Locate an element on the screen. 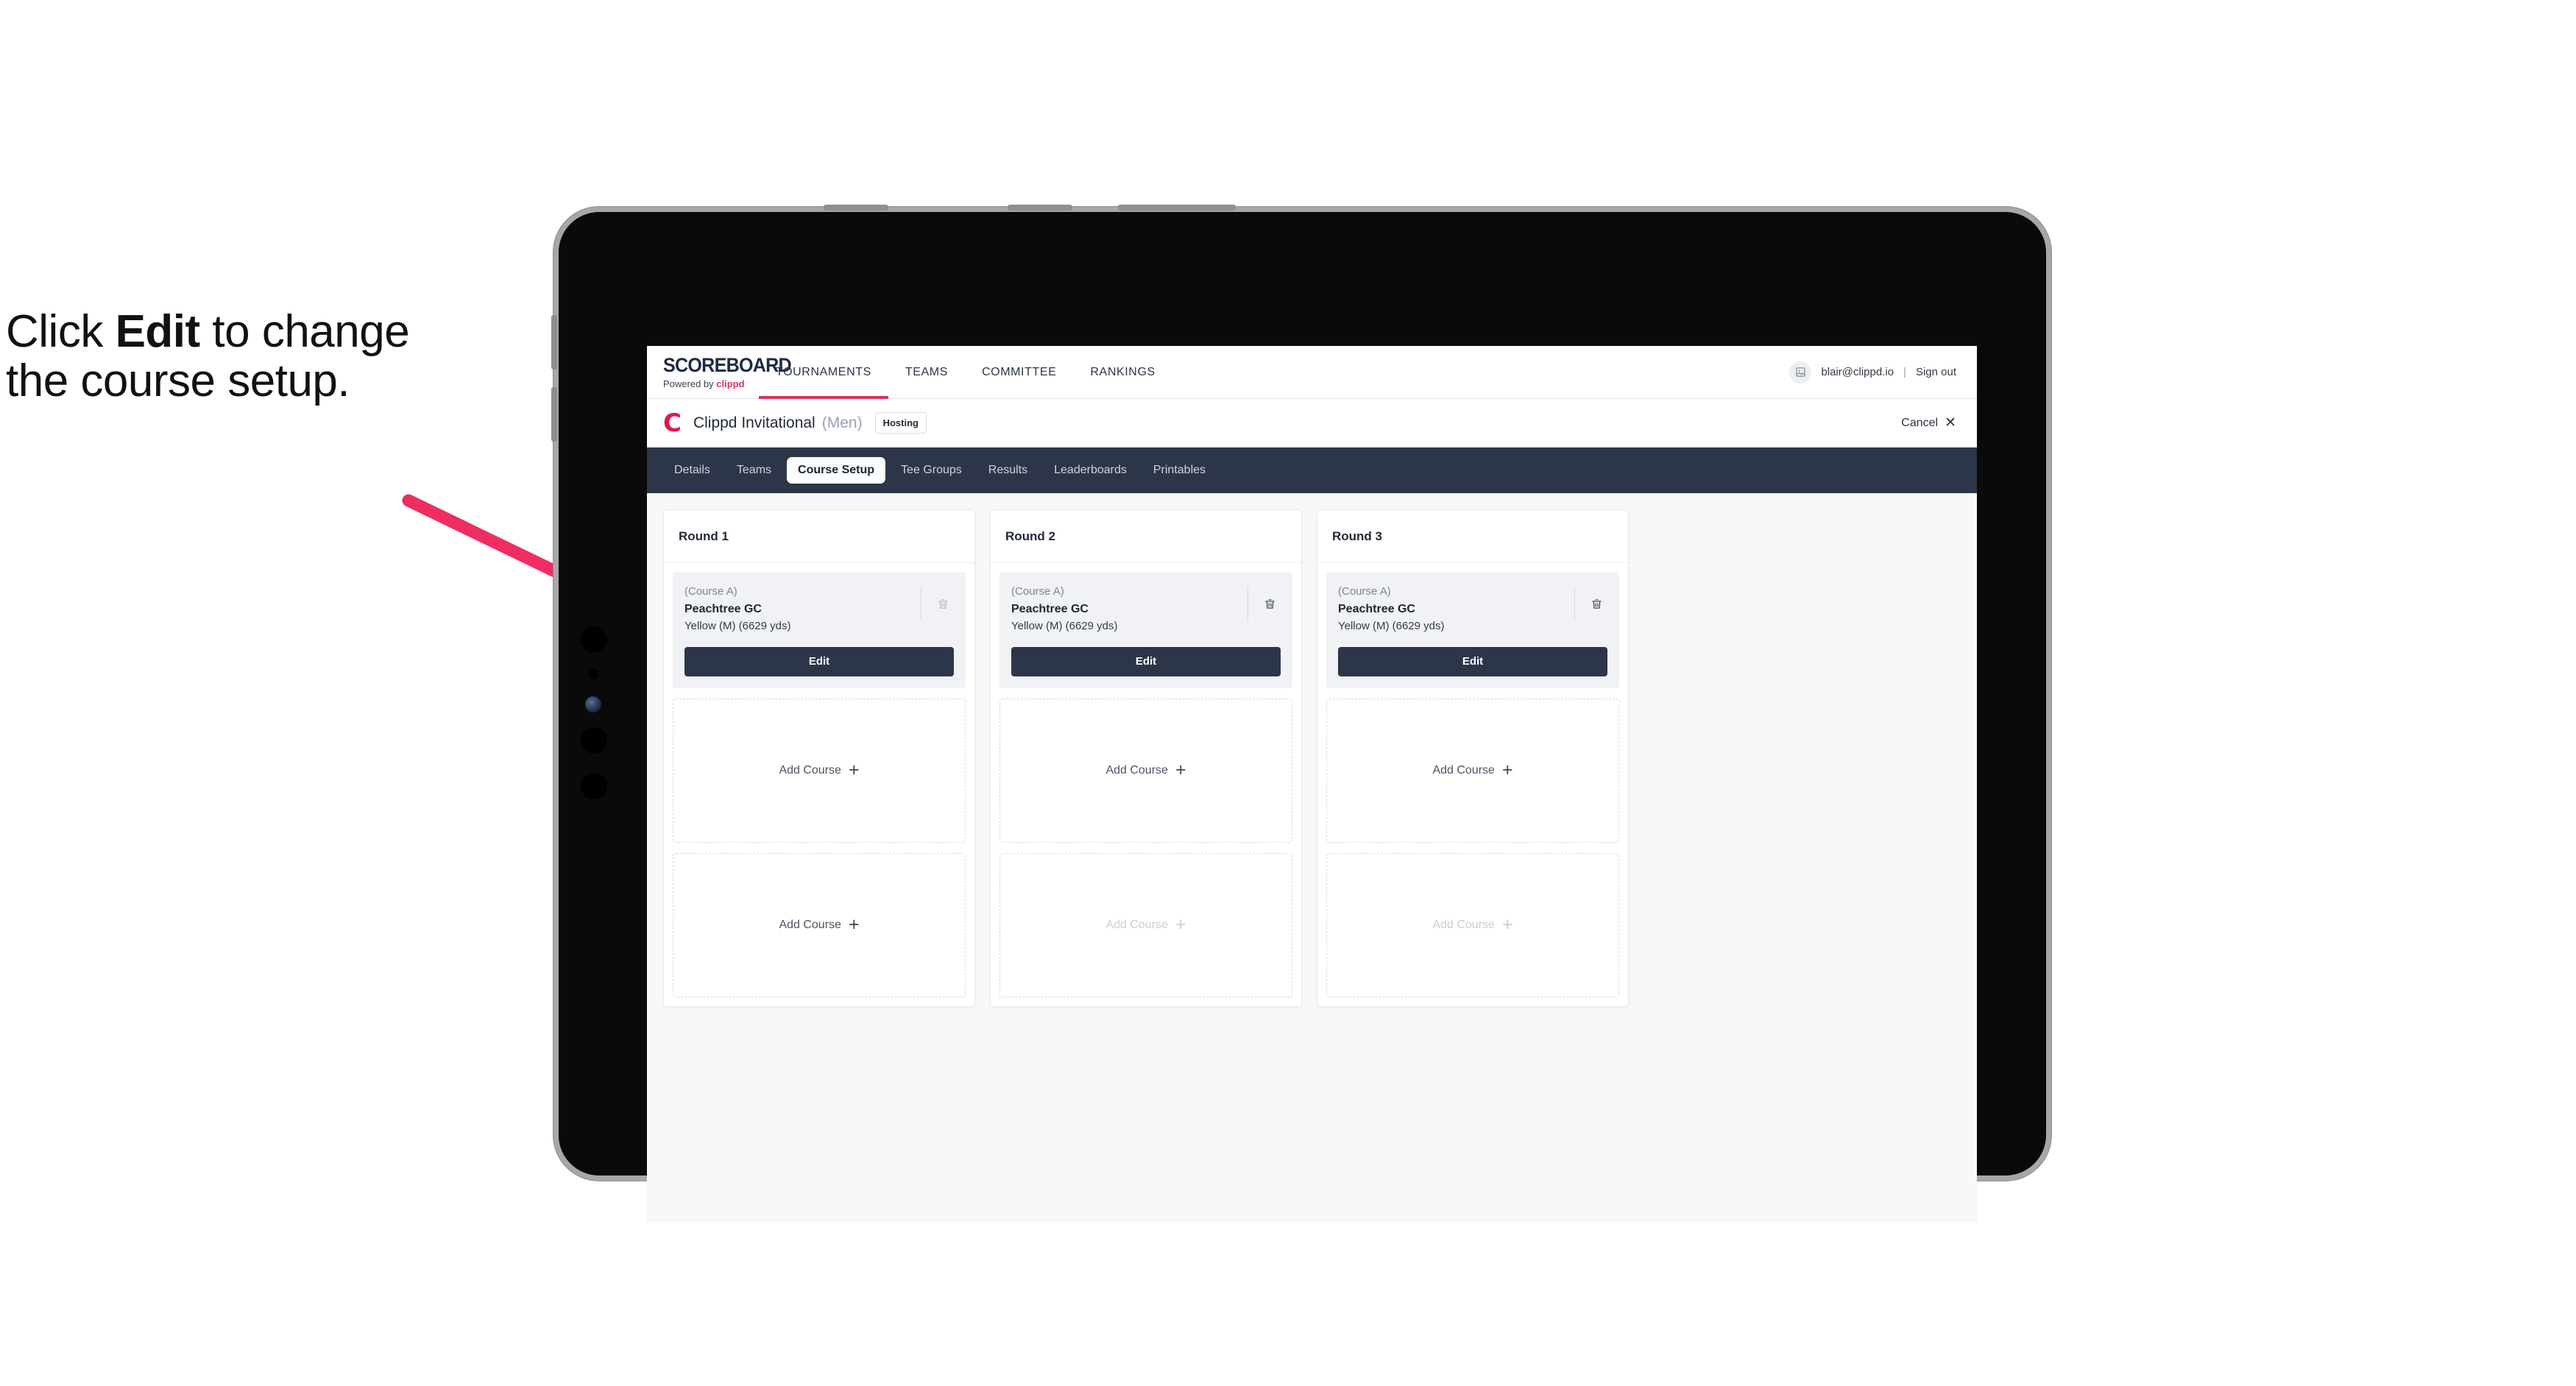  image-placeholder-icon is located at coordinates (1800, 372).